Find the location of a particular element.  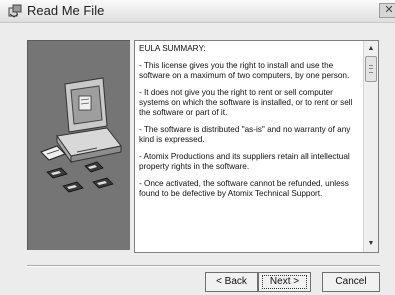

title-bar: Read Me File ✕ is located at coordinates (197, 11).